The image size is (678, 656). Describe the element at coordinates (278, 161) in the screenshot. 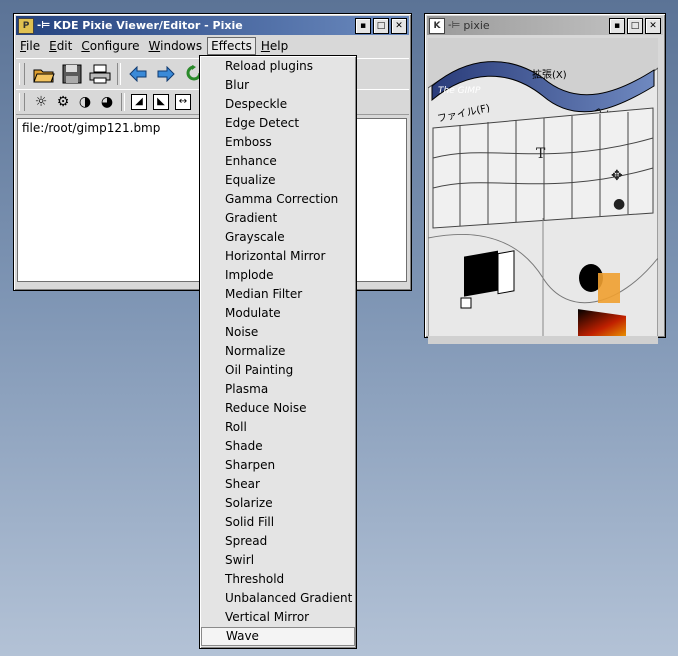

I see `effects-menu-item: Enhance` at that location.